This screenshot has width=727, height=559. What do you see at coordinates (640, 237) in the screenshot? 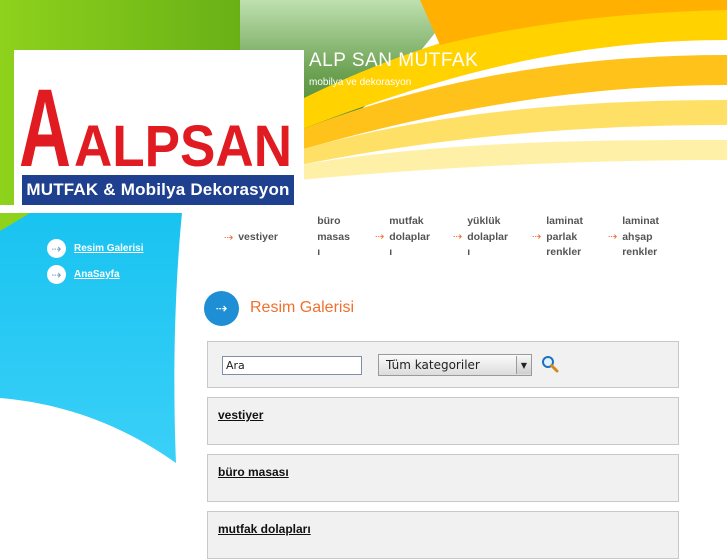
I see `nav-item-label: laminat ahşap renkler` at bounding box center [640, 237].